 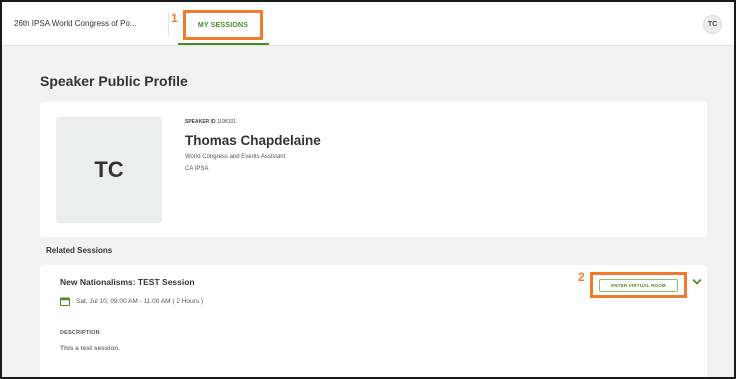 I want to click on speaker-name: Thomas Chapdelaine, so click(x=253, y=140).